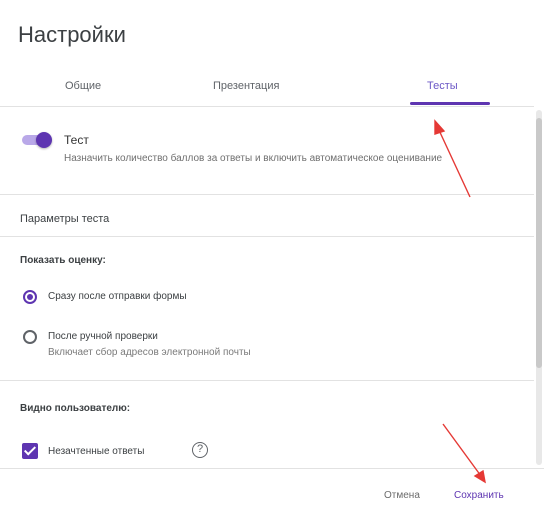  Describe the element at coordinates (83, 86) in the screenshot. I see `tab-general: Общие` at that location.